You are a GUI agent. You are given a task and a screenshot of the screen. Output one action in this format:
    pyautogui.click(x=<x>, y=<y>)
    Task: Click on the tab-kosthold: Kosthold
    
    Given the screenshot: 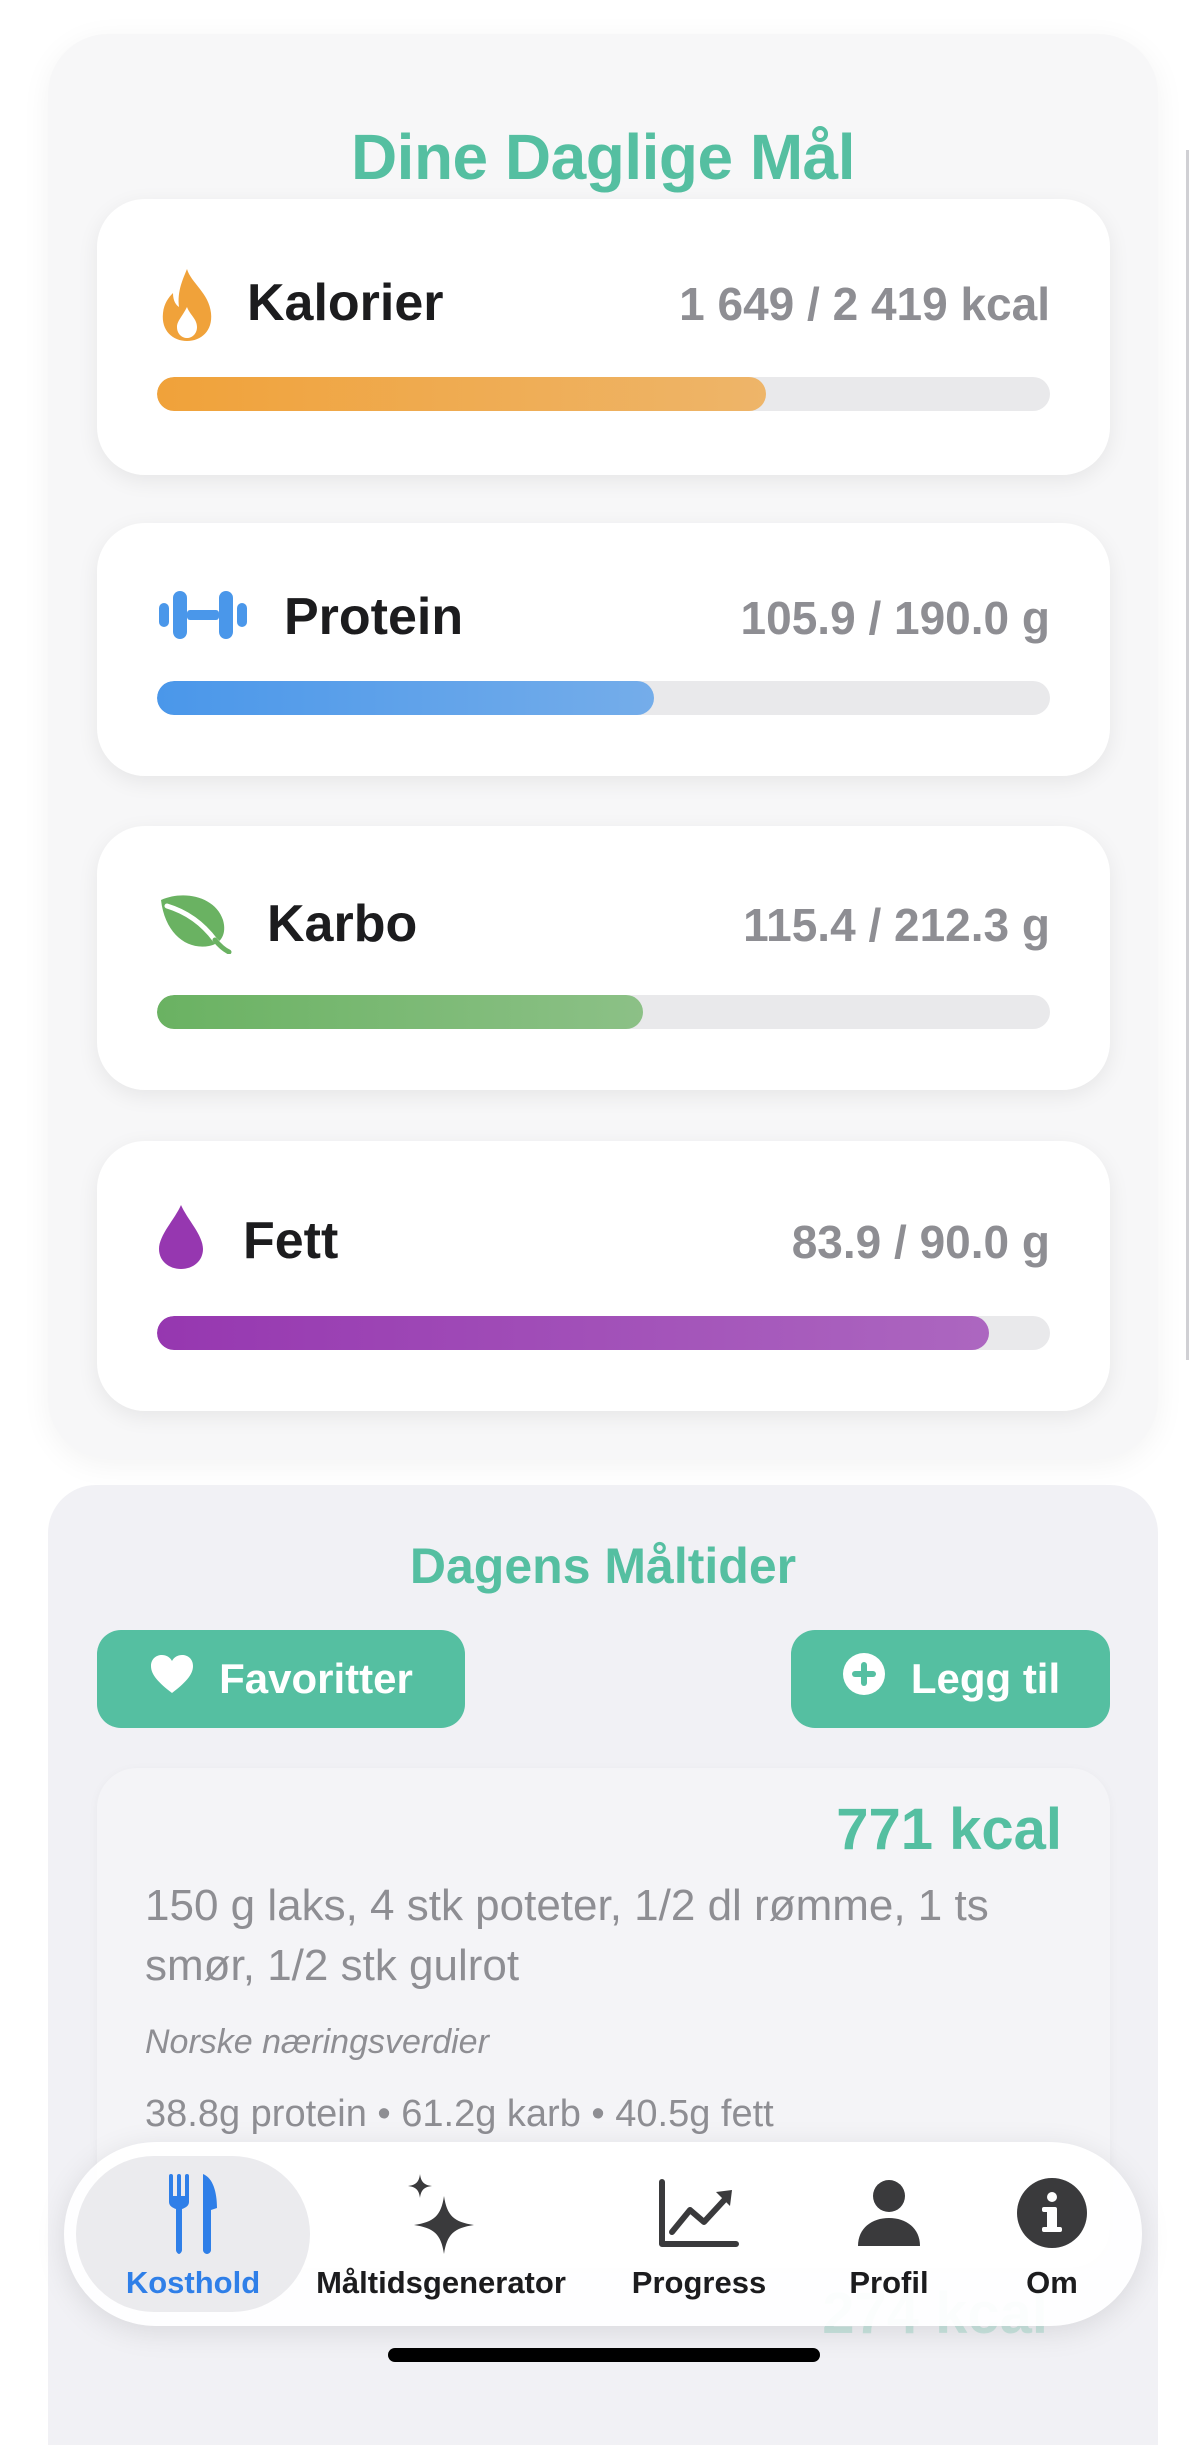 What is the action you would take?
    pyautogui.click(x=193, y=2234)
    